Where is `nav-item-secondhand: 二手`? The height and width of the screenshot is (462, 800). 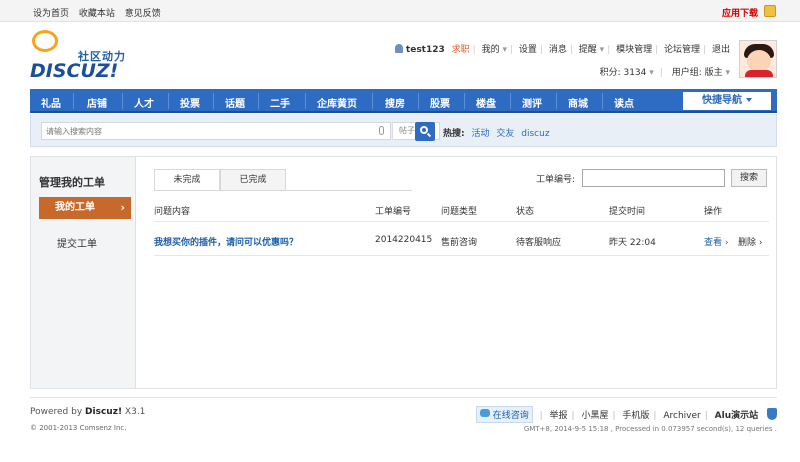 nav-item-secondhand: 二手 is located at coordinates (280, 102).